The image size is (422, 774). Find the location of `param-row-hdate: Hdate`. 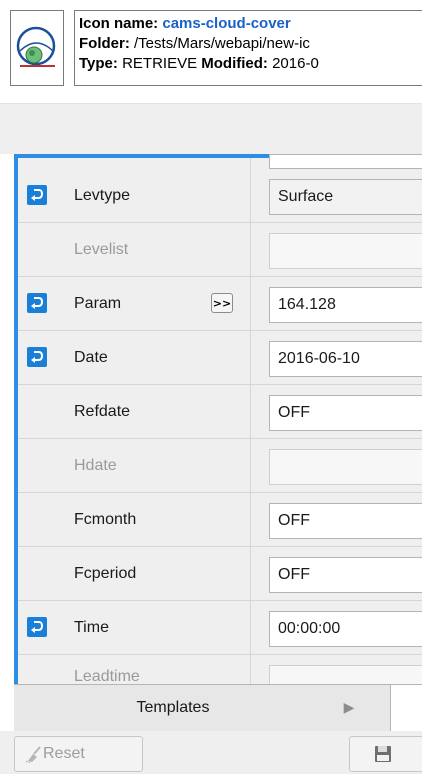

param-row-hdate: Hdate is located at coordinates (220, 466).